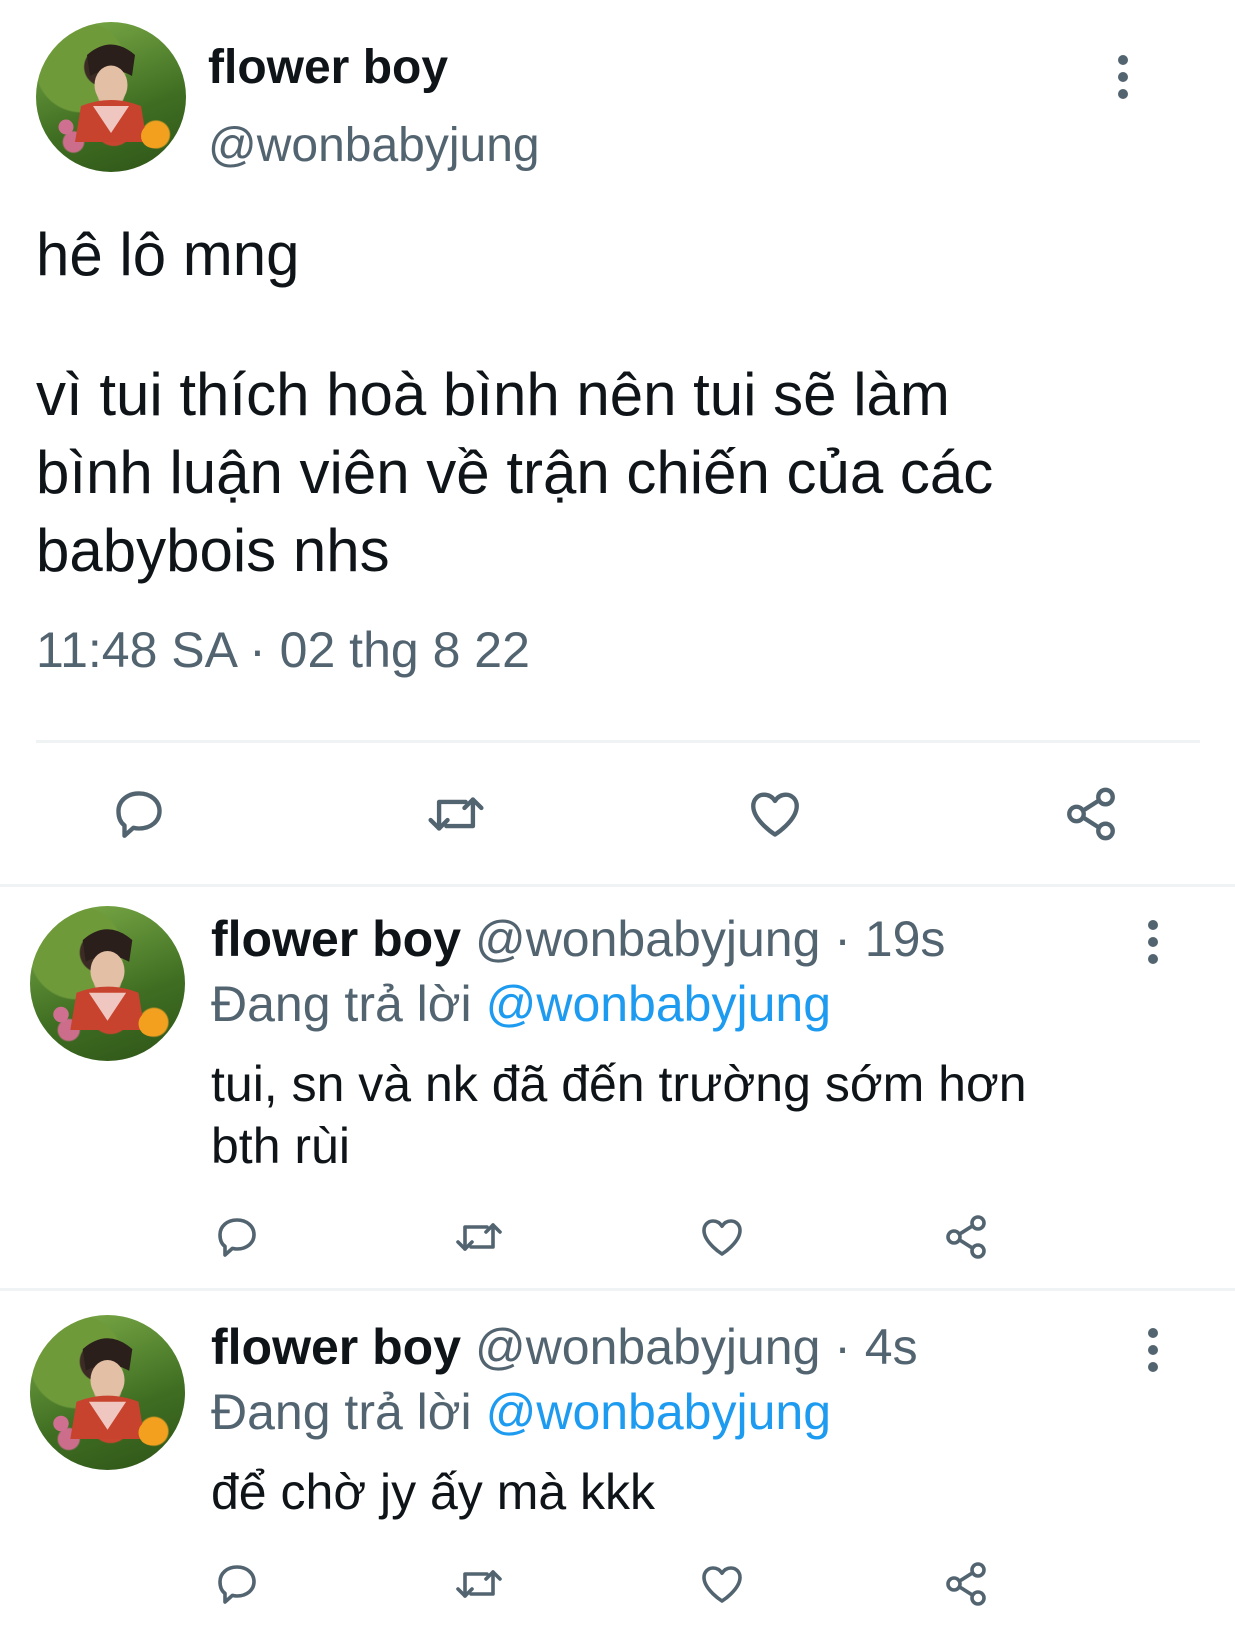  What do you see at coordinates (328, 68) in the screenshot?
I see `main-tweet-display-name: flower boy` at bounding box center [328, 68].